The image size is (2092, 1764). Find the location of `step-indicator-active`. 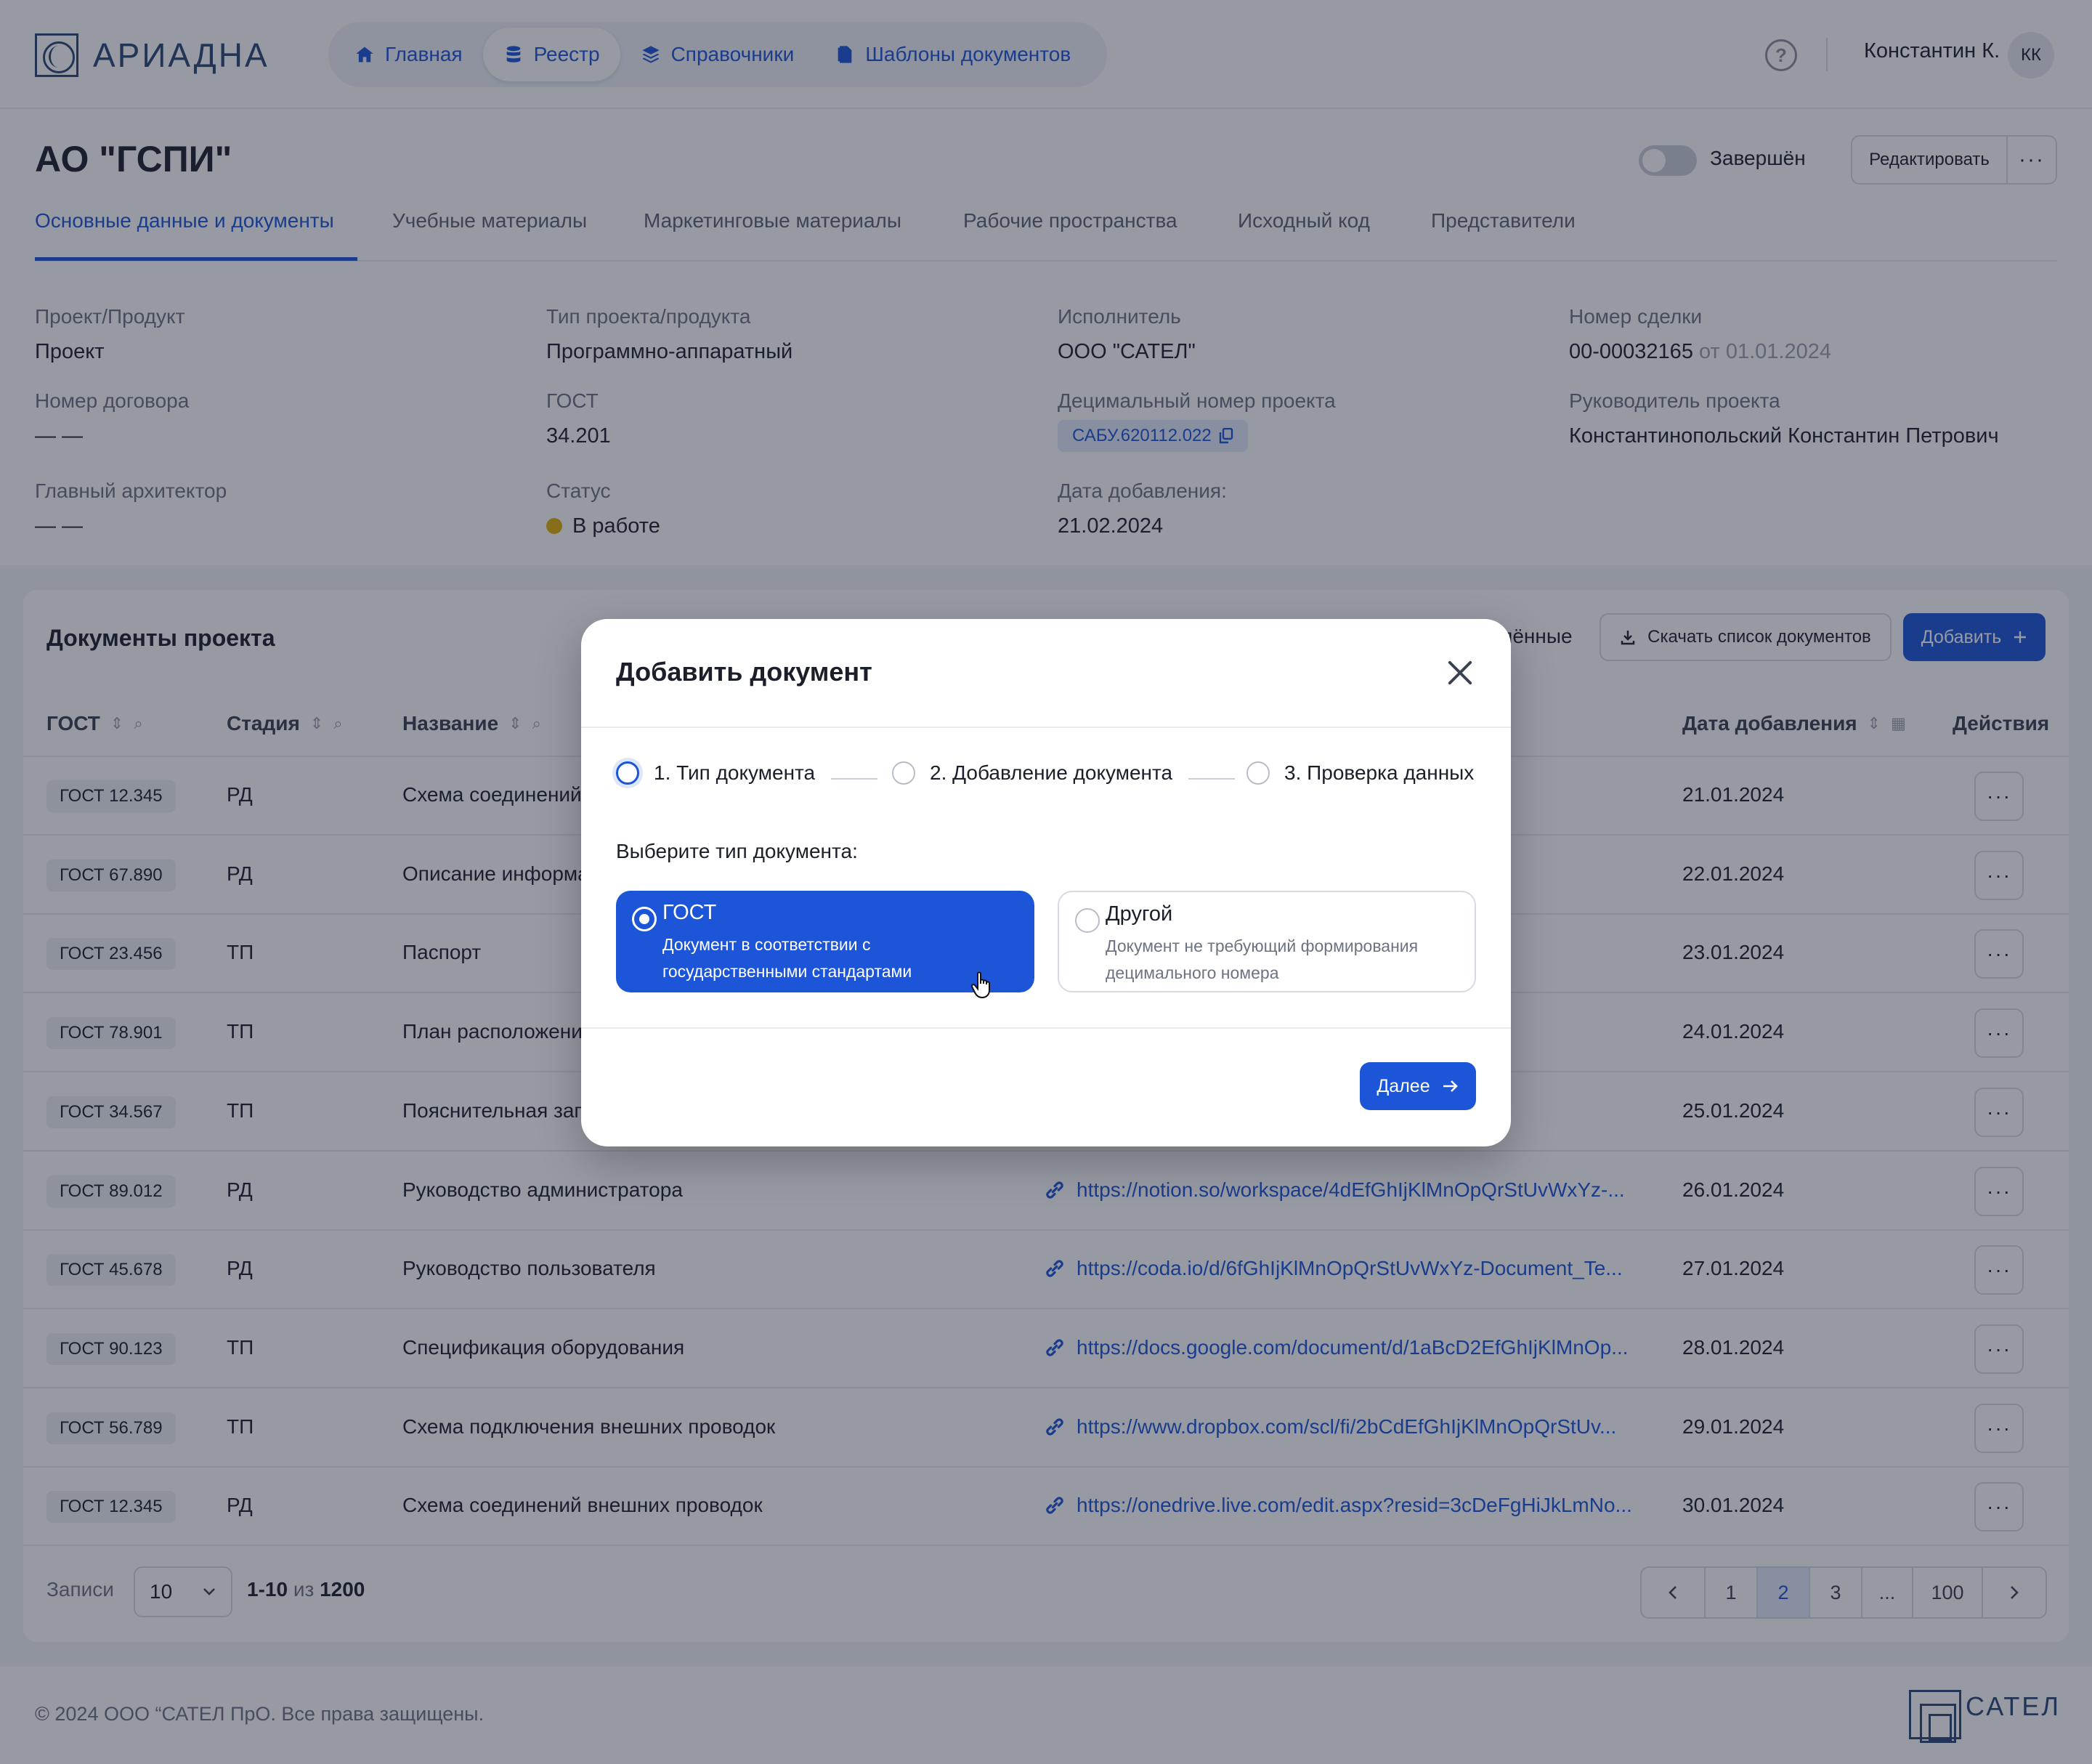

step-indicator-active is located at coordinates (627, 773).